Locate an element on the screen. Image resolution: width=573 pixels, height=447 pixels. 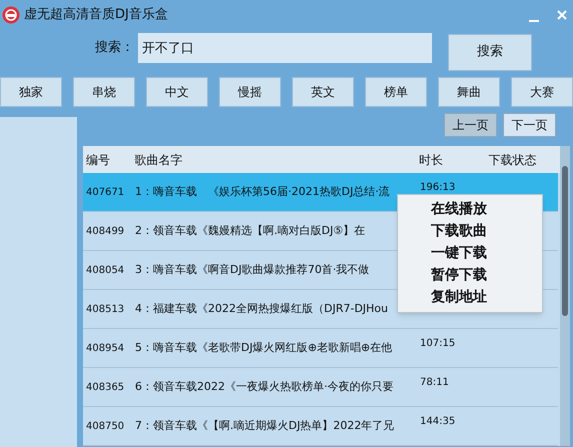
category-tab: 独家 is located at coordinates (31, 92).